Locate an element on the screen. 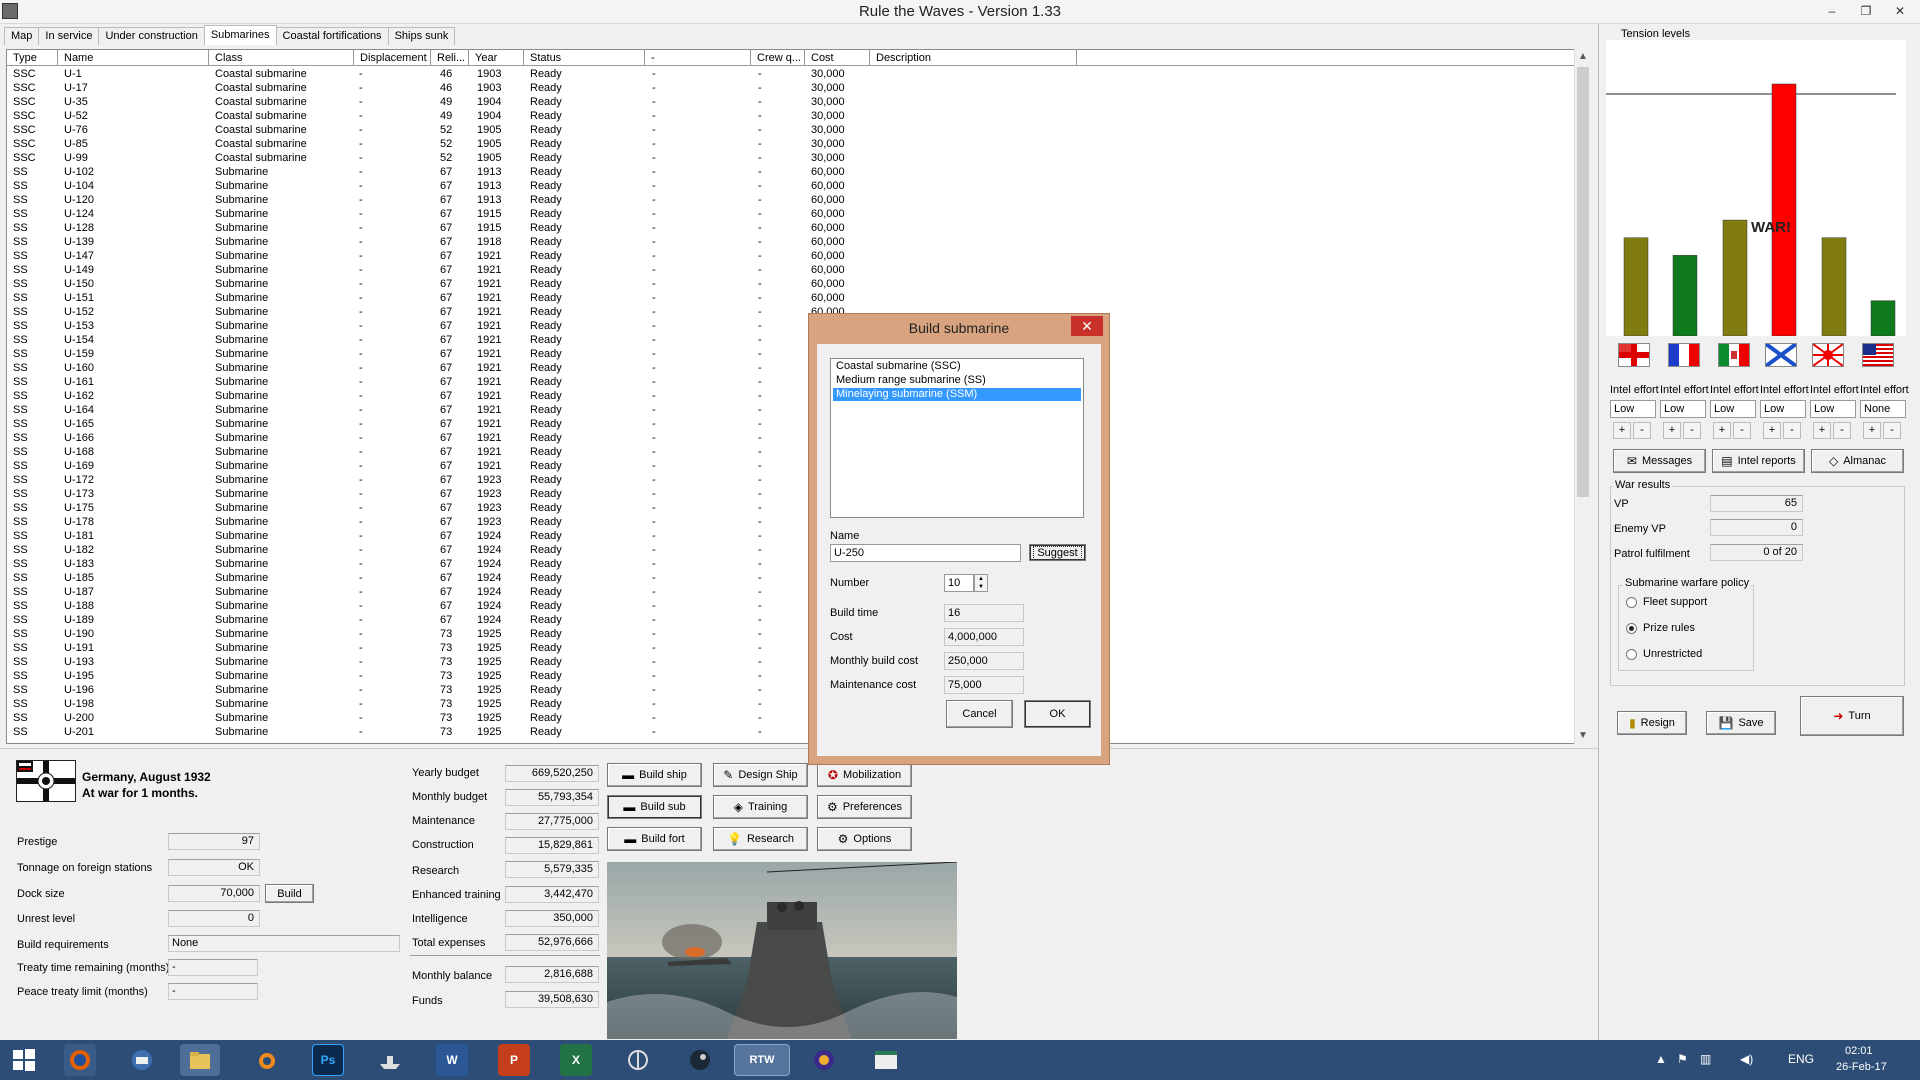 The height and width of the screenshot is (1080, 1920). col-description-header: Description is located at coordinates (973, 58).